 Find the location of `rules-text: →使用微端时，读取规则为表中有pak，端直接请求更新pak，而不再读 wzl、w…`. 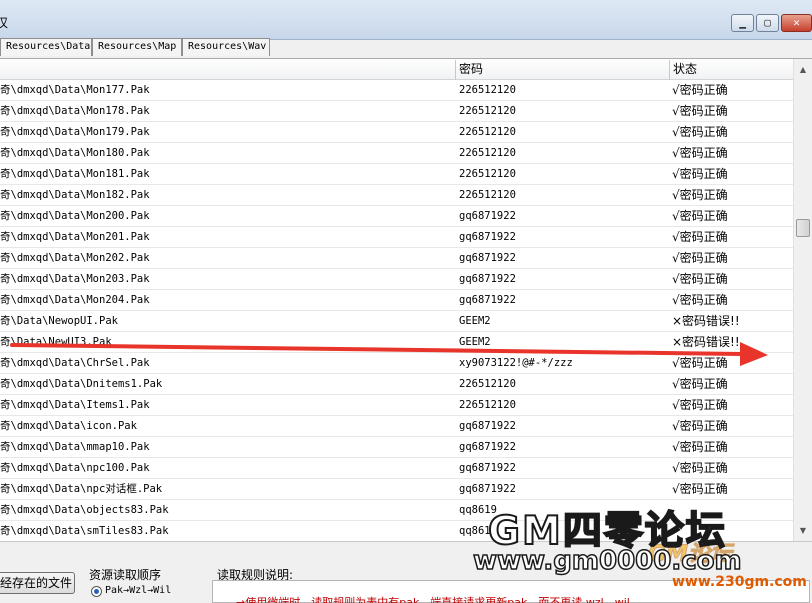

rules-text: →使用微端时，读取规则为表中有pak，端直接请求更新pak，而不再读 wzl、w… is located at coordinates (433, 599).